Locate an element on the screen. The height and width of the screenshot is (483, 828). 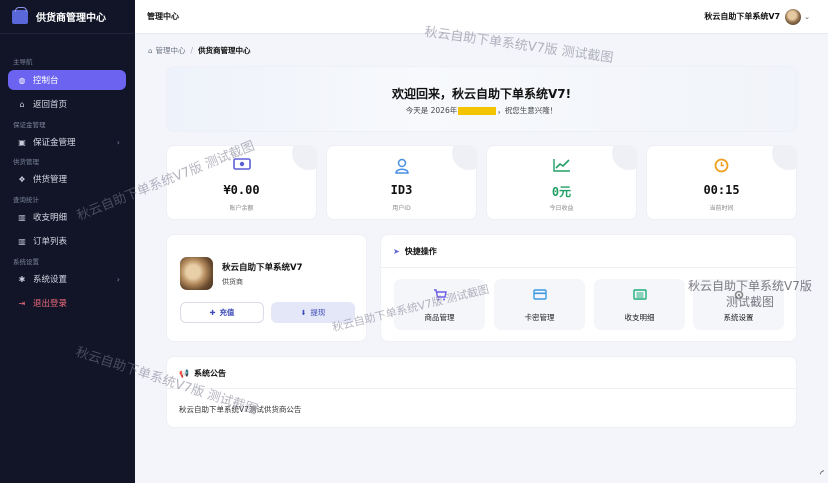
sign-out-icon: ⇥ is located at coordinates (22, 303).